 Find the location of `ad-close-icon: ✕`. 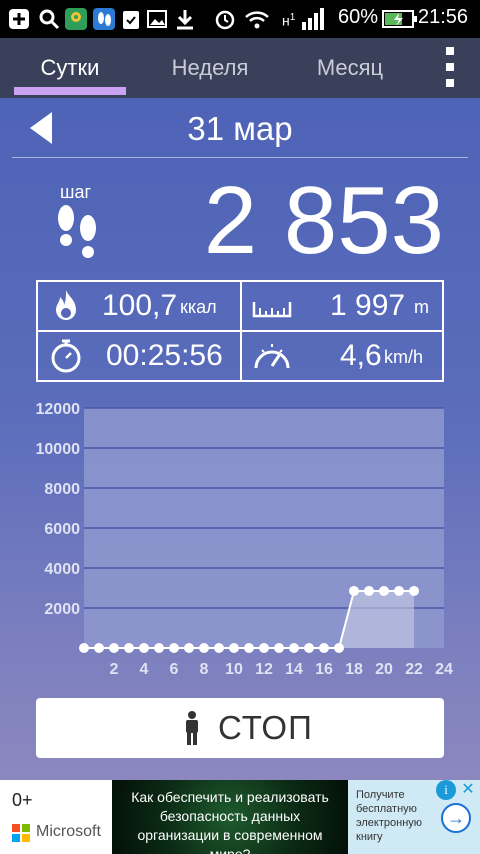

ad-close-icon: ✕ is located at coordinates (468, 790).